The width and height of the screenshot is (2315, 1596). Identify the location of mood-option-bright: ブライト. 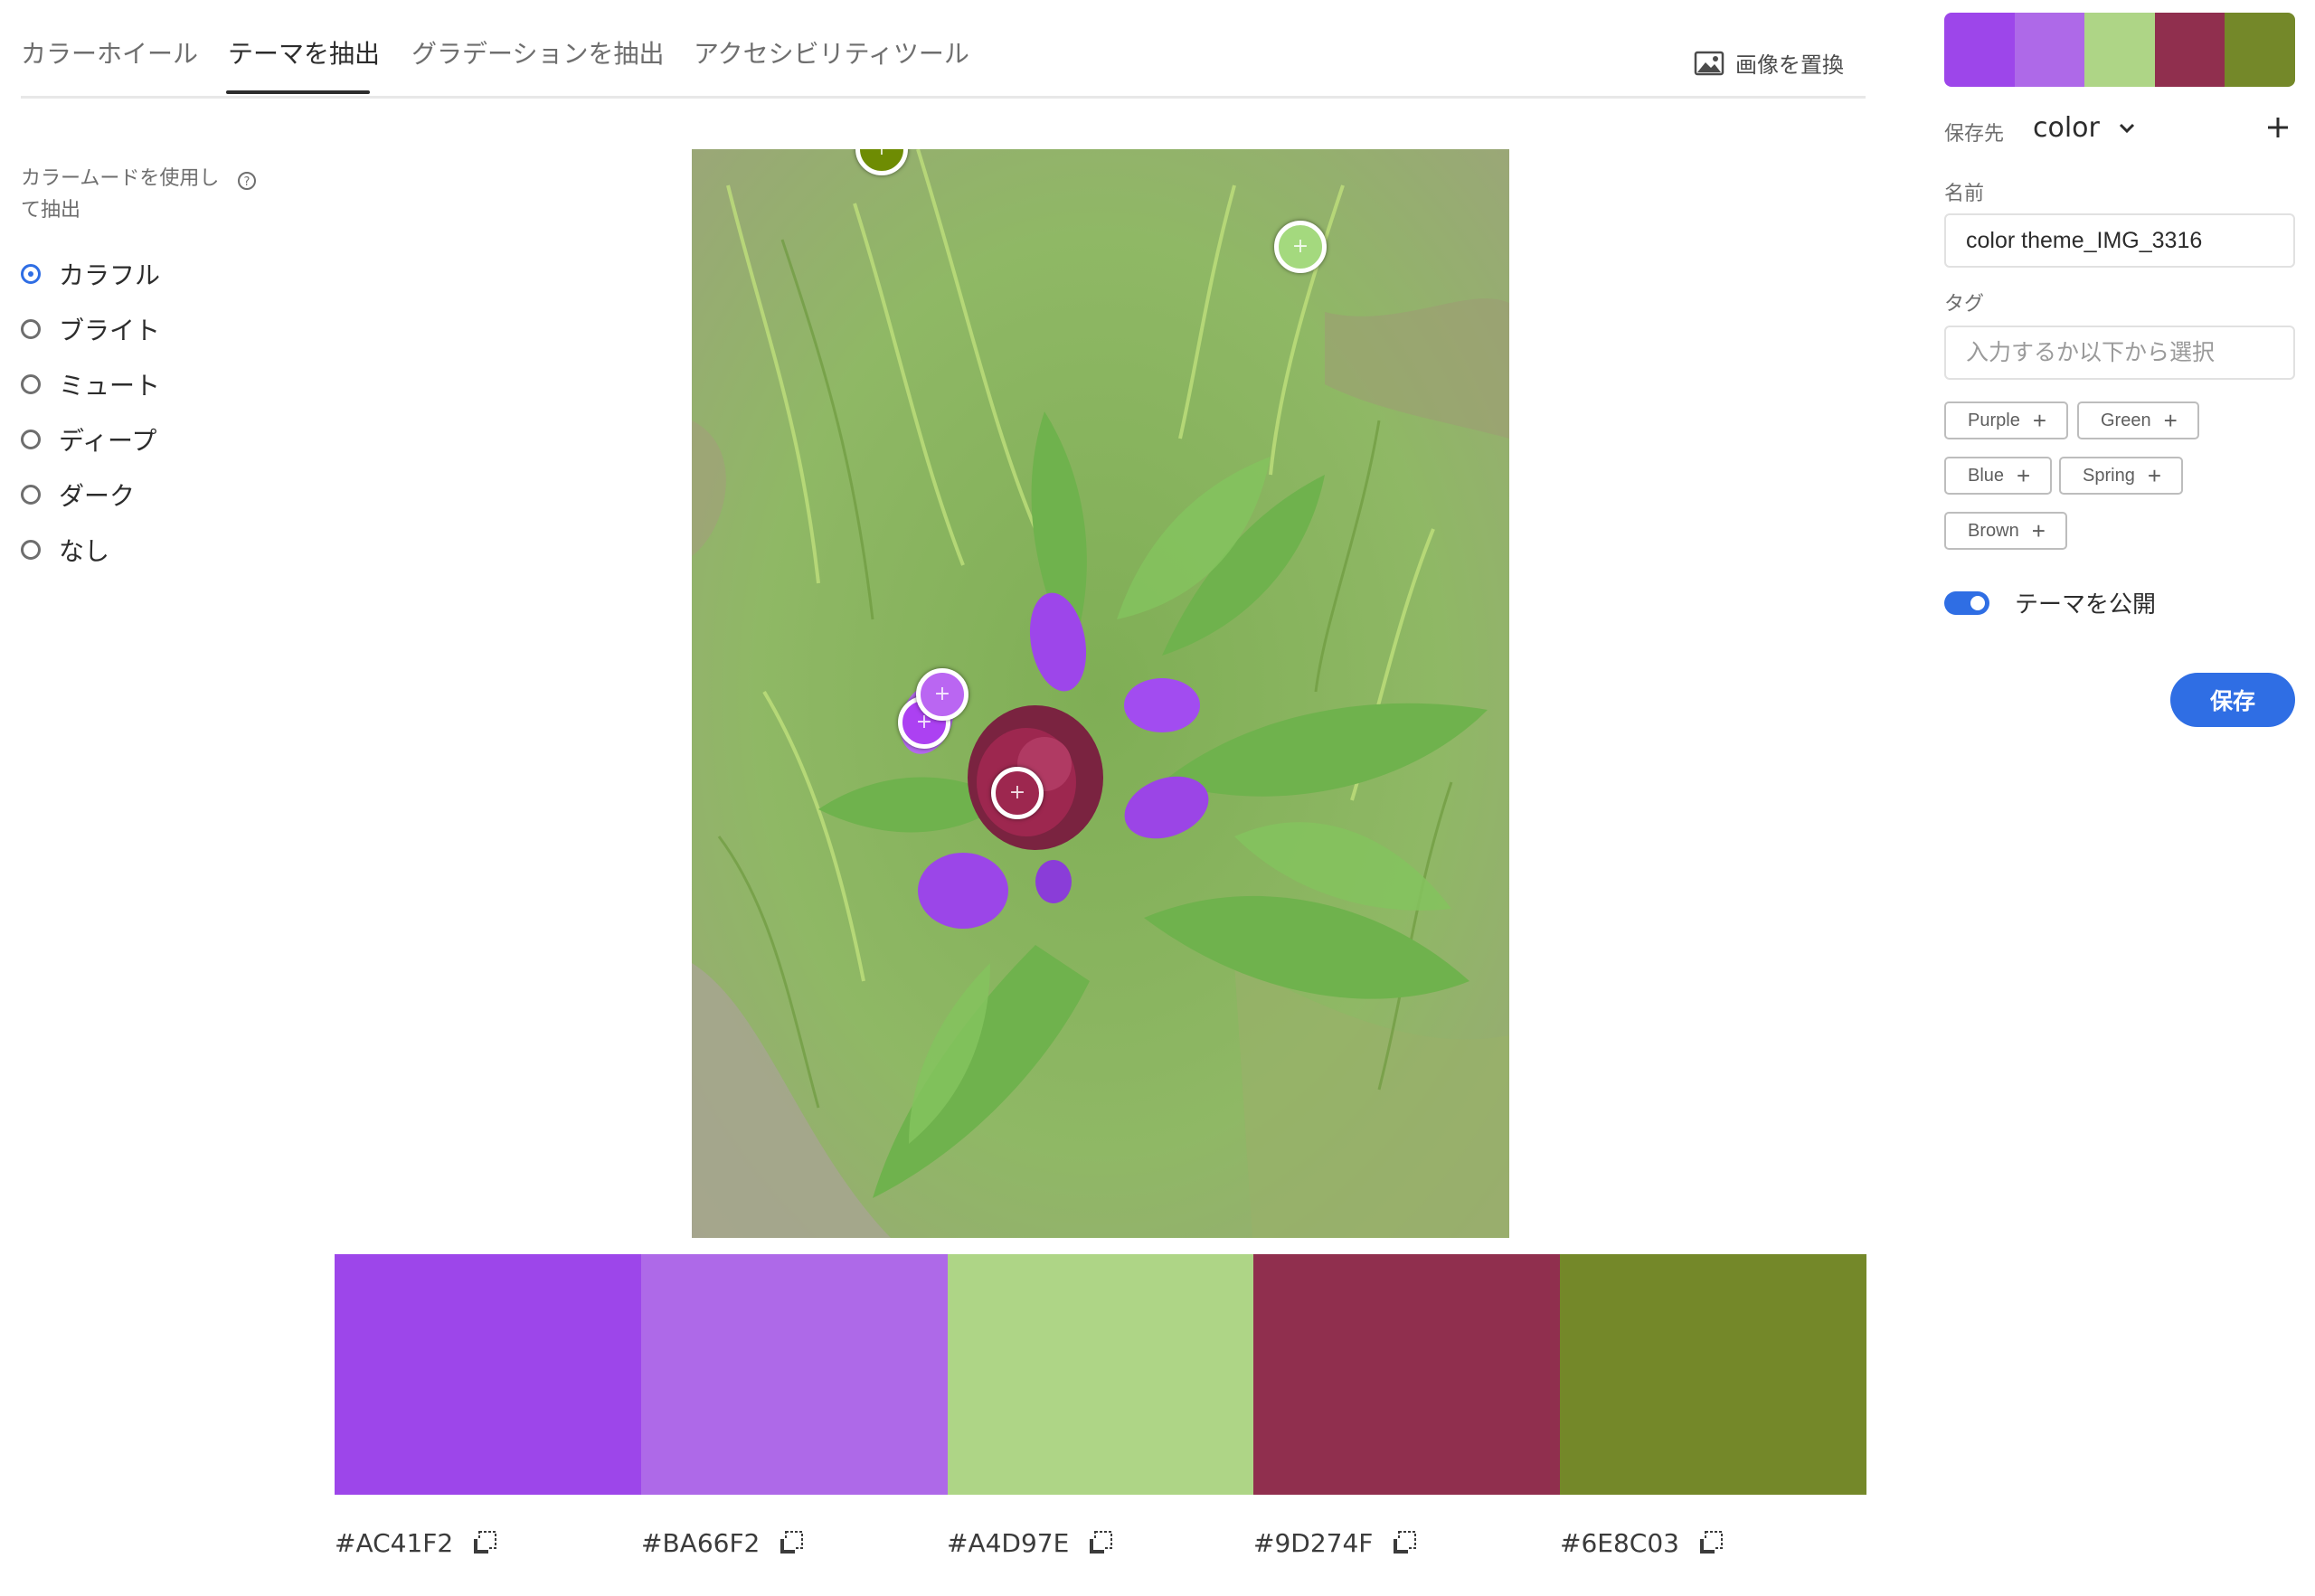
(90, 329).